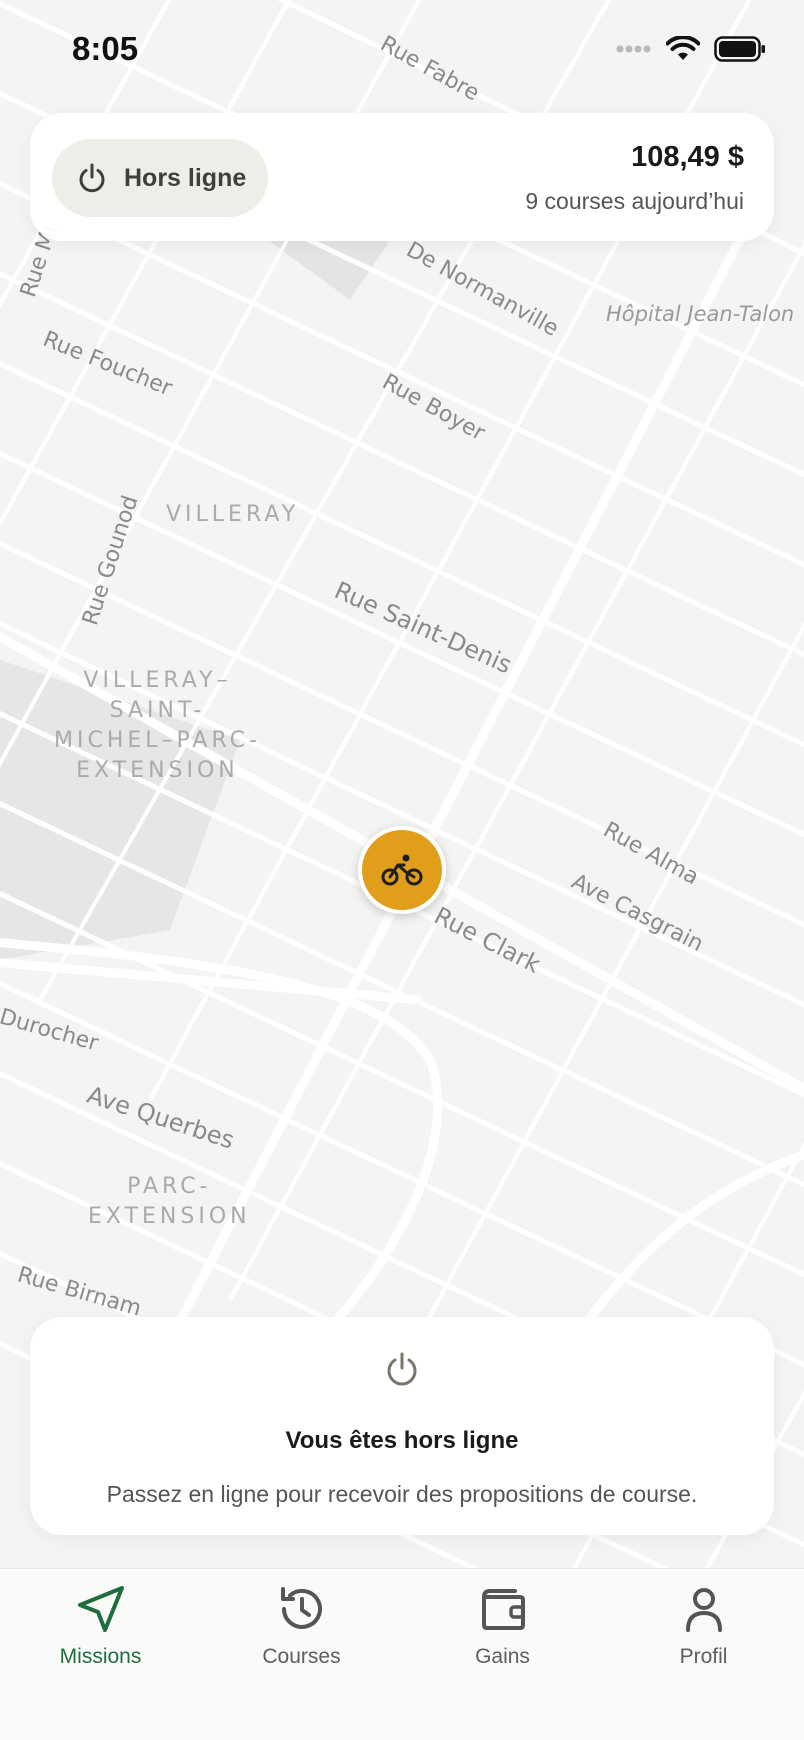 The height and width of the screenshot is (1740, 804). I want to click on earnings-summary: 108,49 $ 9 courses aujourd’hui, so click(634, 178).